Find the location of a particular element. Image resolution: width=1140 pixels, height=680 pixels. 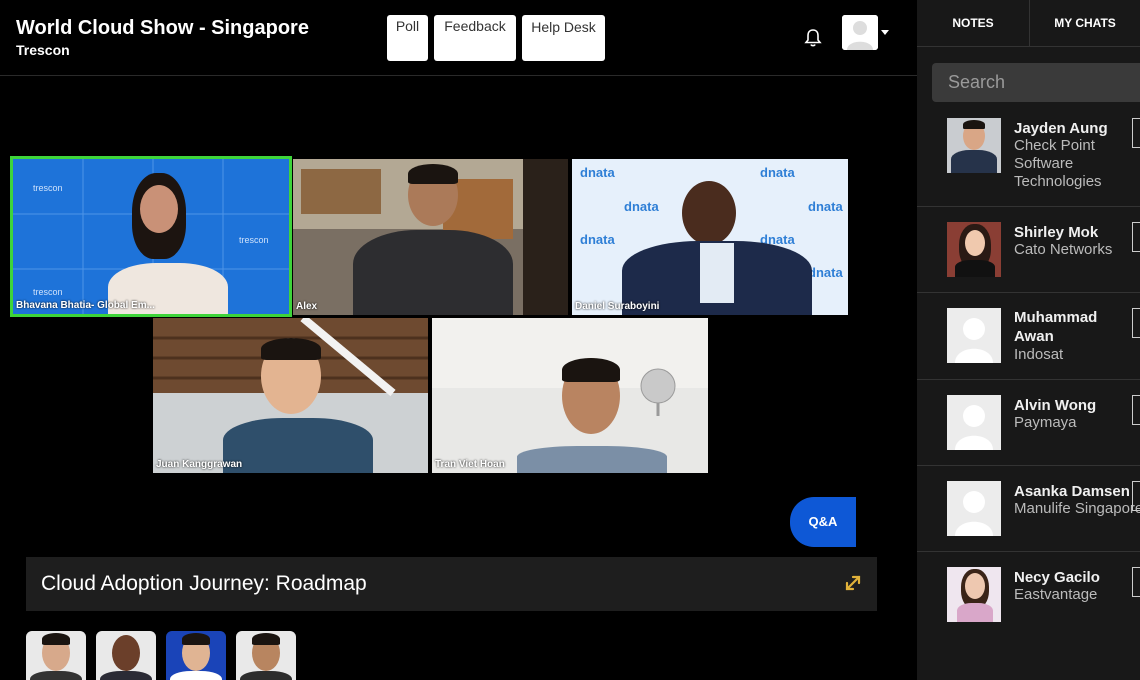

contact-company: Technologies is located at coordinates (1058, 181).